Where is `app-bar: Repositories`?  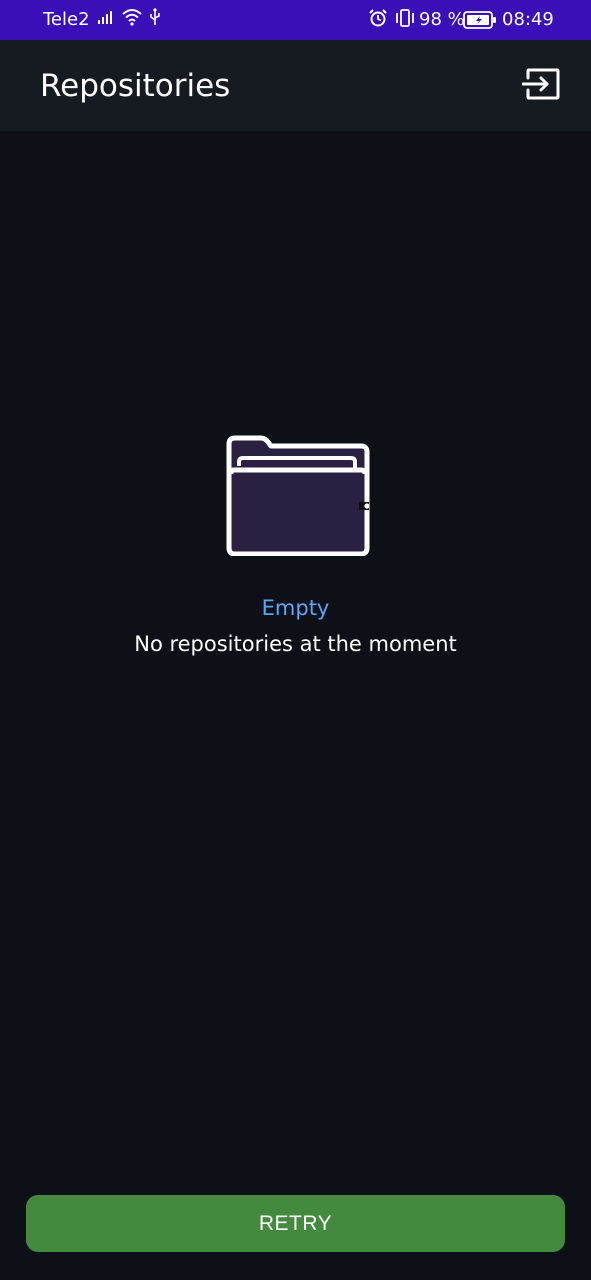 app-bar: Repositories is located at coordinates (295, 85).